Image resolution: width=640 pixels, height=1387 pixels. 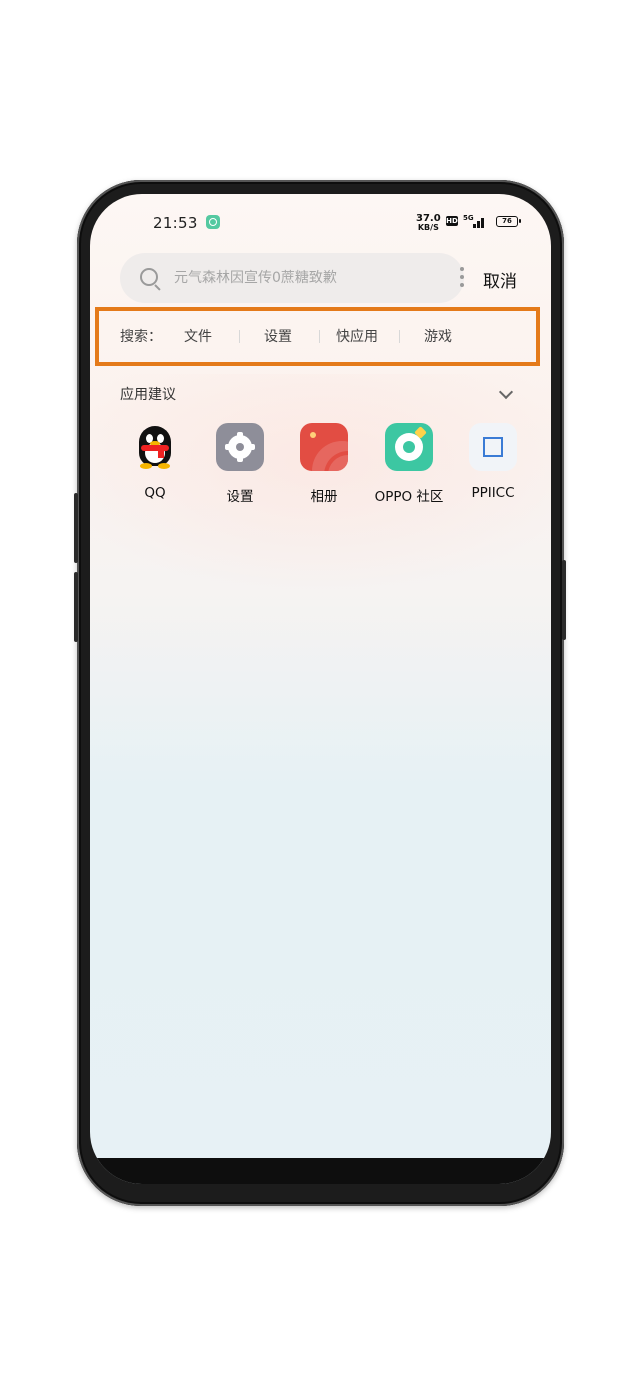 What do you see at coordinates (324, 497) in the screenshot?
I see `app-label: 相册` at bounding box center [324, 497].